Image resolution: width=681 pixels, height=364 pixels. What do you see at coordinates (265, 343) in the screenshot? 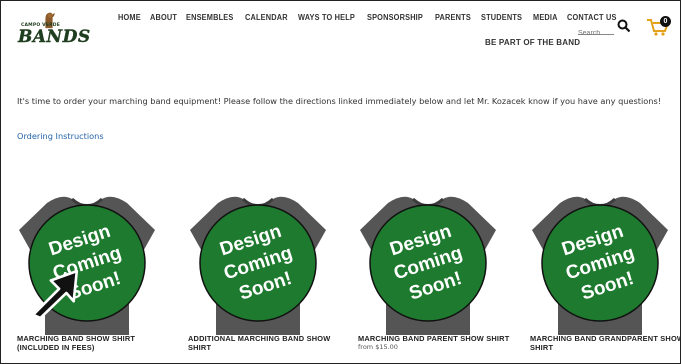
I see `product-name: ADDITIONAL MARCHING BAND SHOW SHIRT` at bounding box center [265, 343].